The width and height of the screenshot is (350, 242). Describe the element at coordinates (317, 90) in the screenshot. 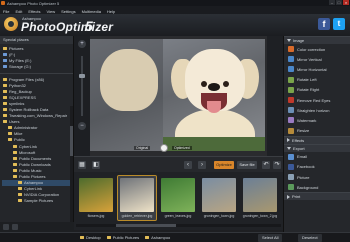

I see `tool-item: Rotate Right` at that location.